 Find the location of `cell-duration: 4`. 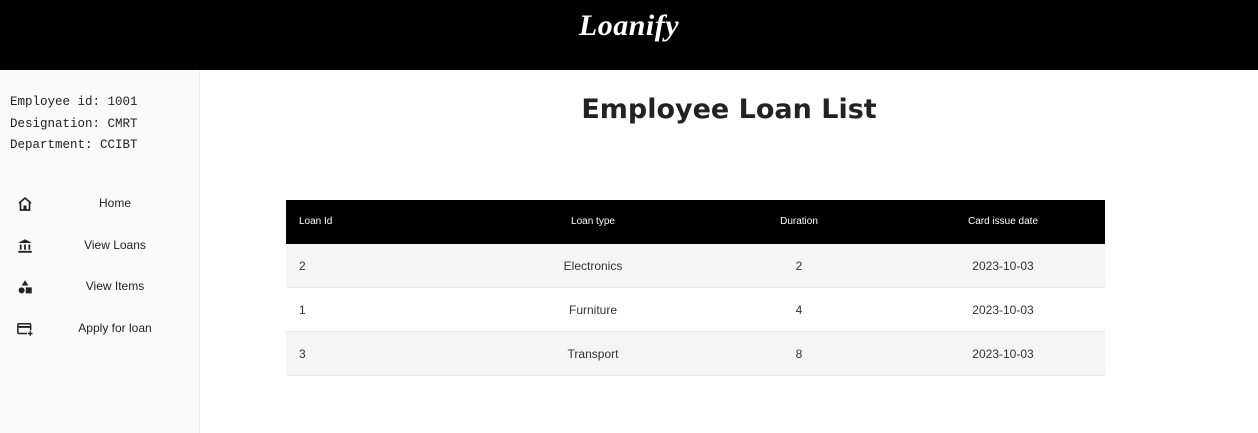

cell-duration: 4 is located at coordinates (799, 310).